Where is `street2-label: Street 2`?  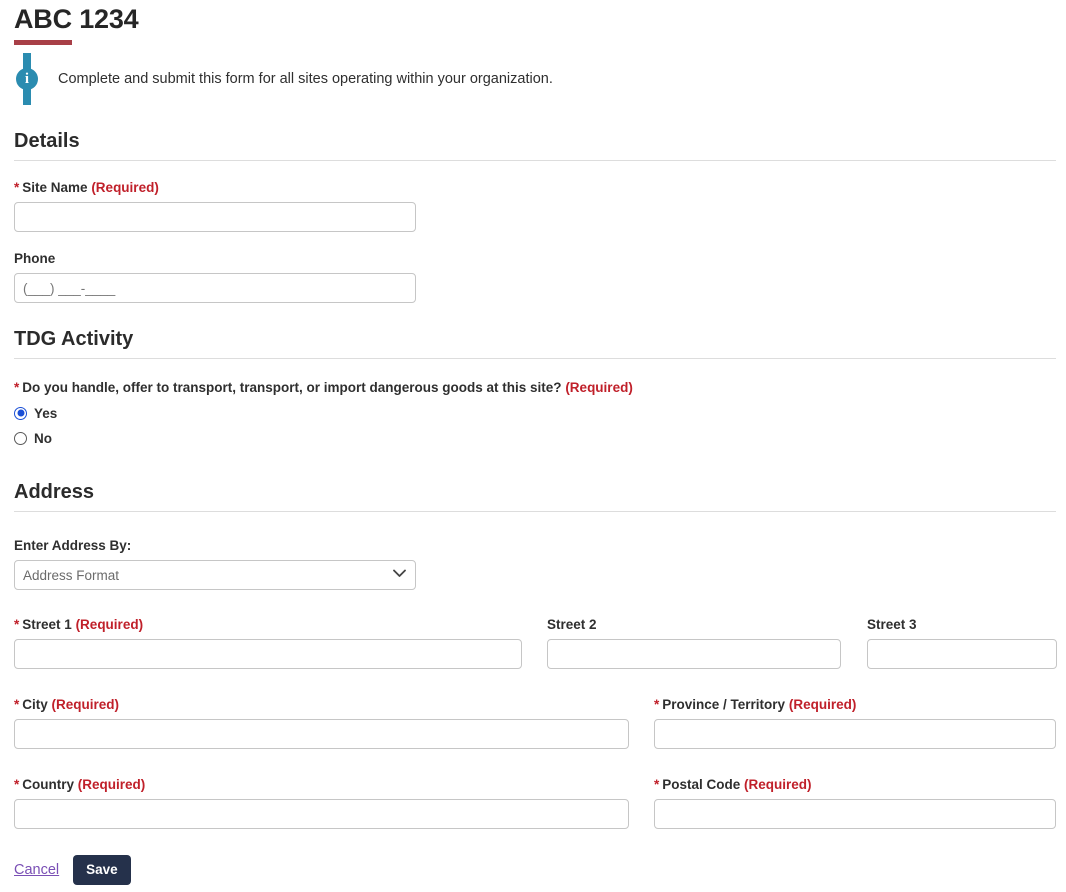 street2-label: Street 2 is located at coordinates (572, 624).